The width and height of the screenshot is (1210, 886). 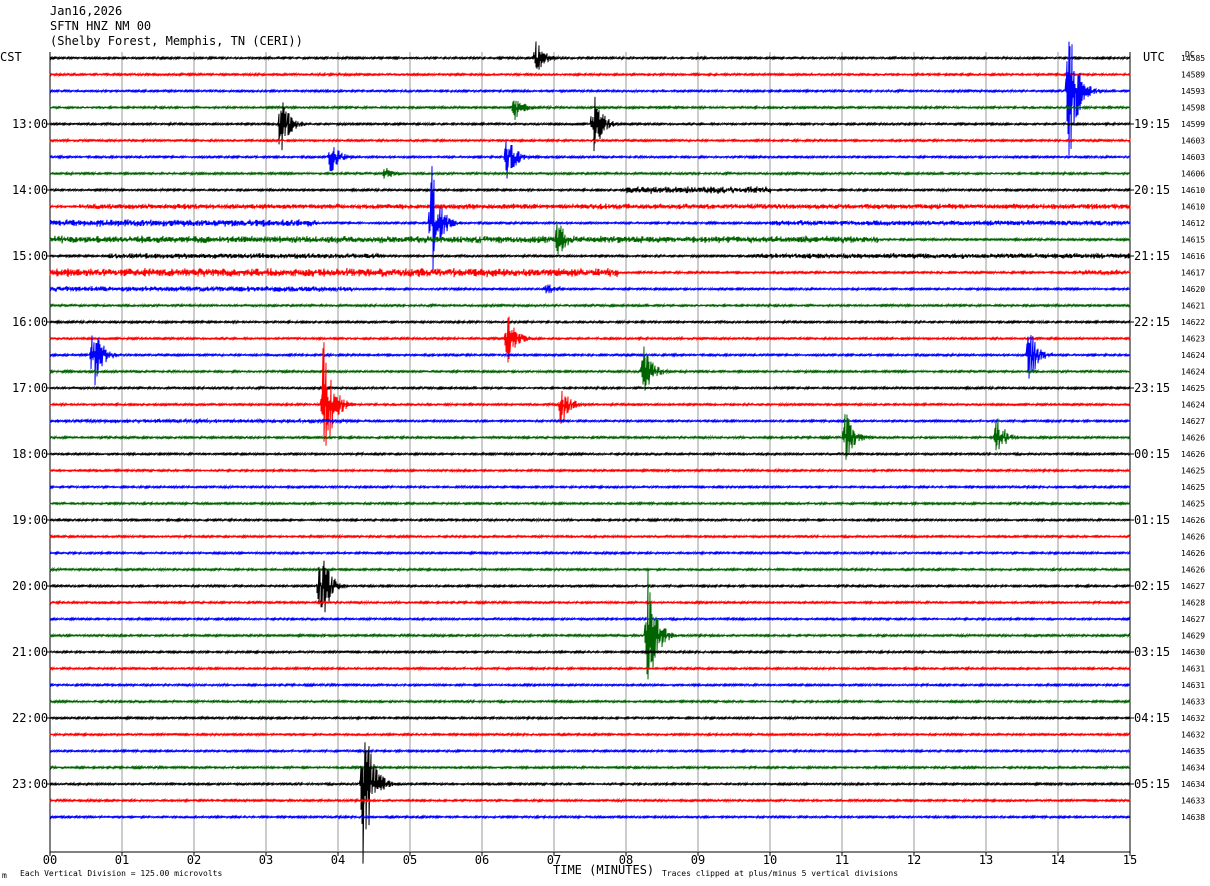 I want to click on x-tick-label: 10, so click(x=770, y=860).